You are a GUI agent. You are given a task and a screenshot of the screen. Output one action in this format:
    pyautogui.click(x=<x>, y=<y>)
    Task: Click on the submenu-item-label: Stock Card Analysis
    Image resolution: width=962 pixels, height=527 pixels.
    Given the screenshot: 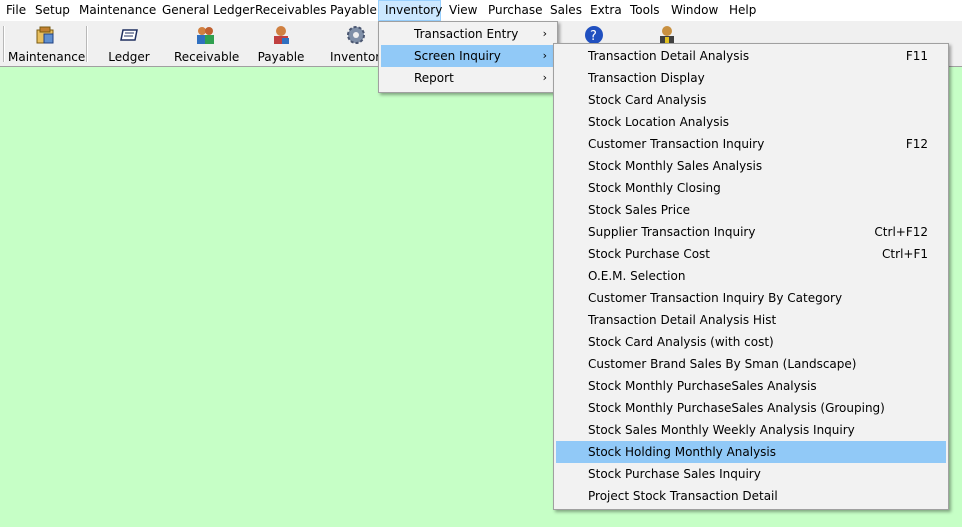 What is the action you would take?
    pyautogui.click(x=647, y=100)
    